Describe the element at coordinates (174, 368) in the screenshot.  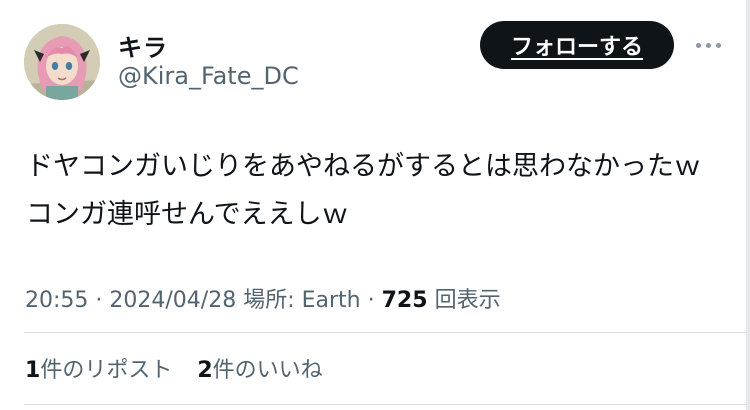
I see `engagement-stats: 1件のリポスト 2件のいいね` at that location.